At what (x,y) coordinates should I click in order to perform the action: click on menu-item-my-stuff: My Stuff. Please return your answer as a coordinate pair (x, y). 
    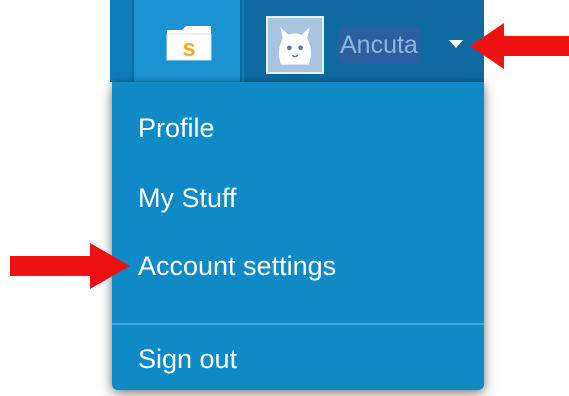
    Looking at the image, I should click on (187, 198).